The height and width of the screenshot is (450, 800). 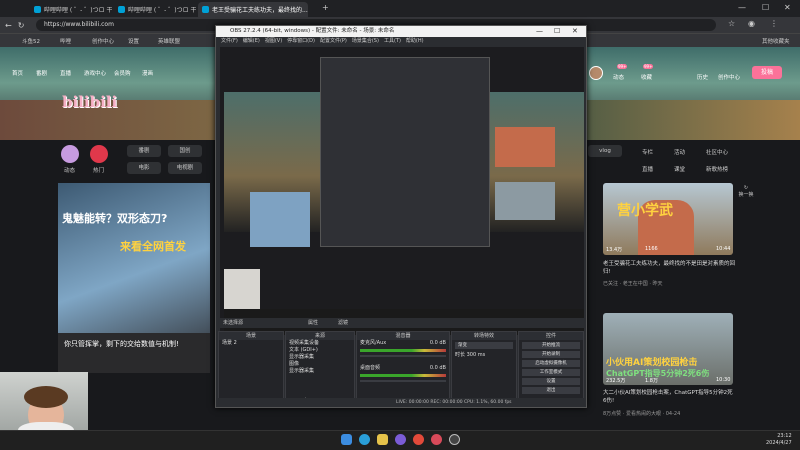 I want to click on scene-item: 场景 2, so click(x=251, y=343).